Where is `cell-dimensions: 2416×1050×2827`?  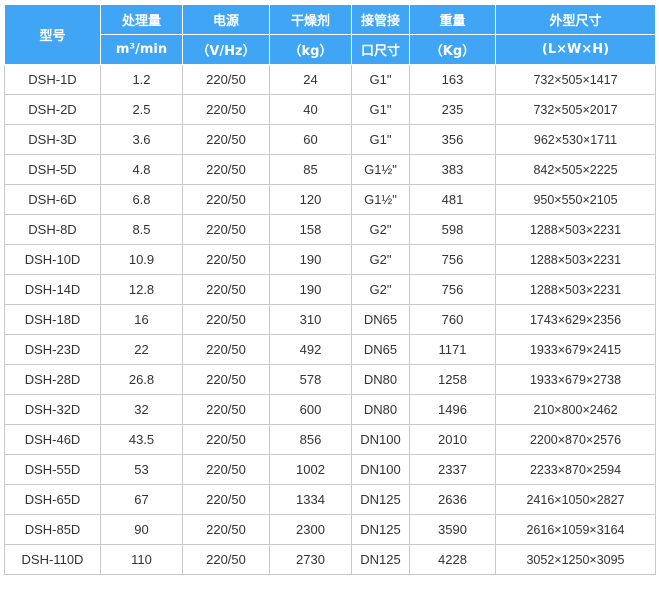 cell-dimensions: 2416×1050×2827 is located at coordinates (575, 499).